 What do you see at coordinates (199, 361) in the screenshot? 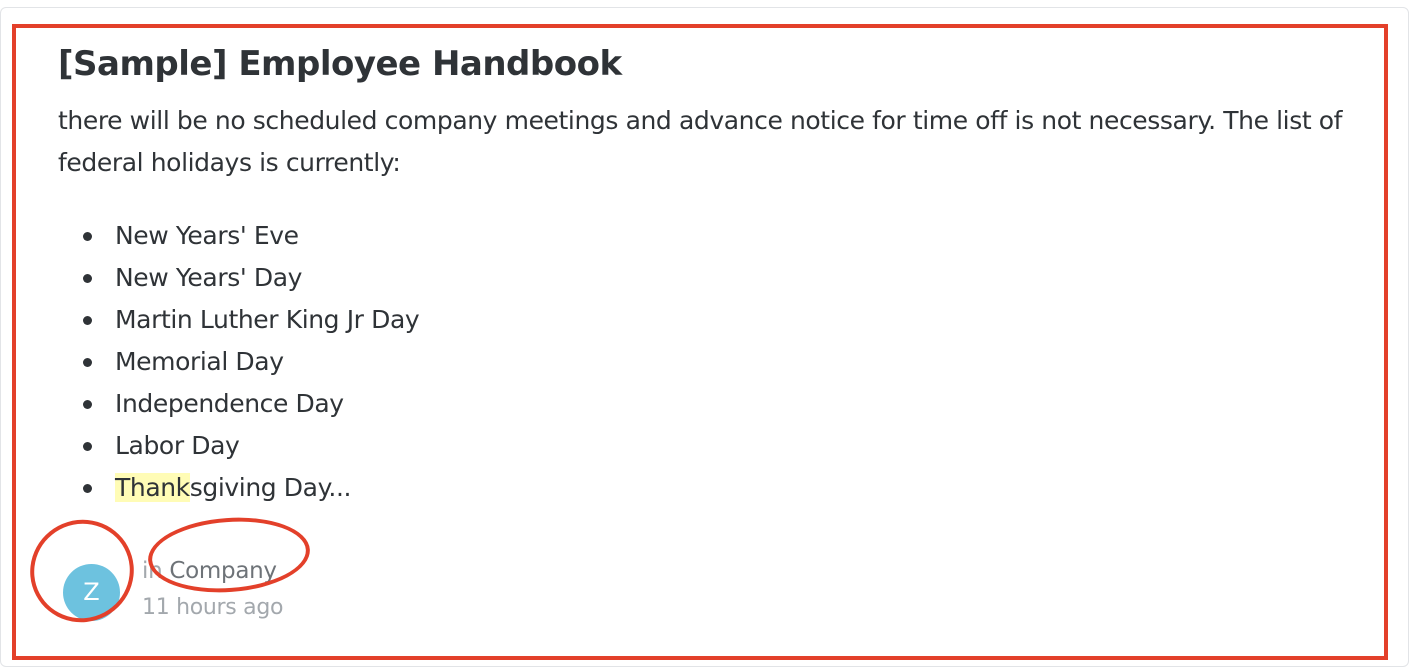
I see `list-item-text: Memorial Day` at bounding box center [199, 361].